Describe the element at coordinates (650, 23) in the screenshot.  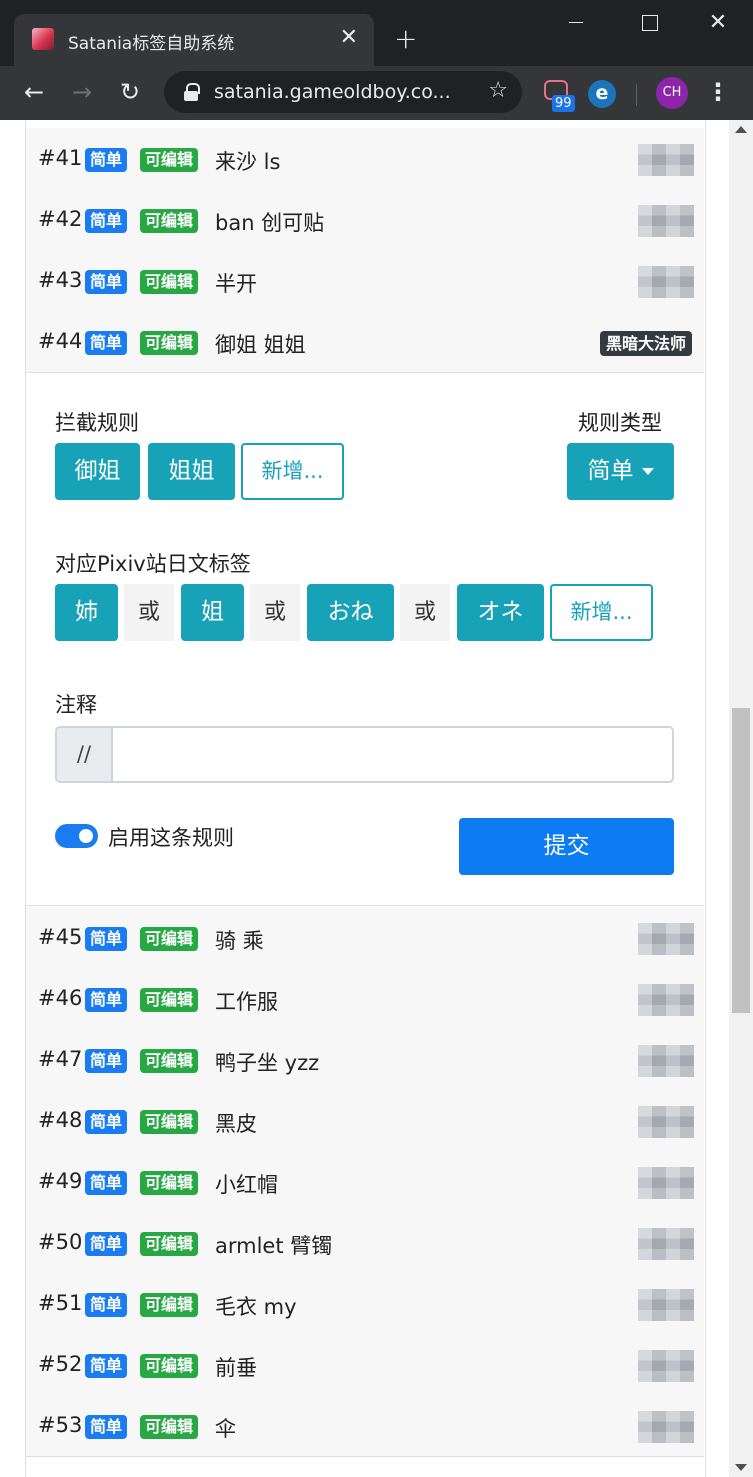
I see `window-maximize-button` at that location.